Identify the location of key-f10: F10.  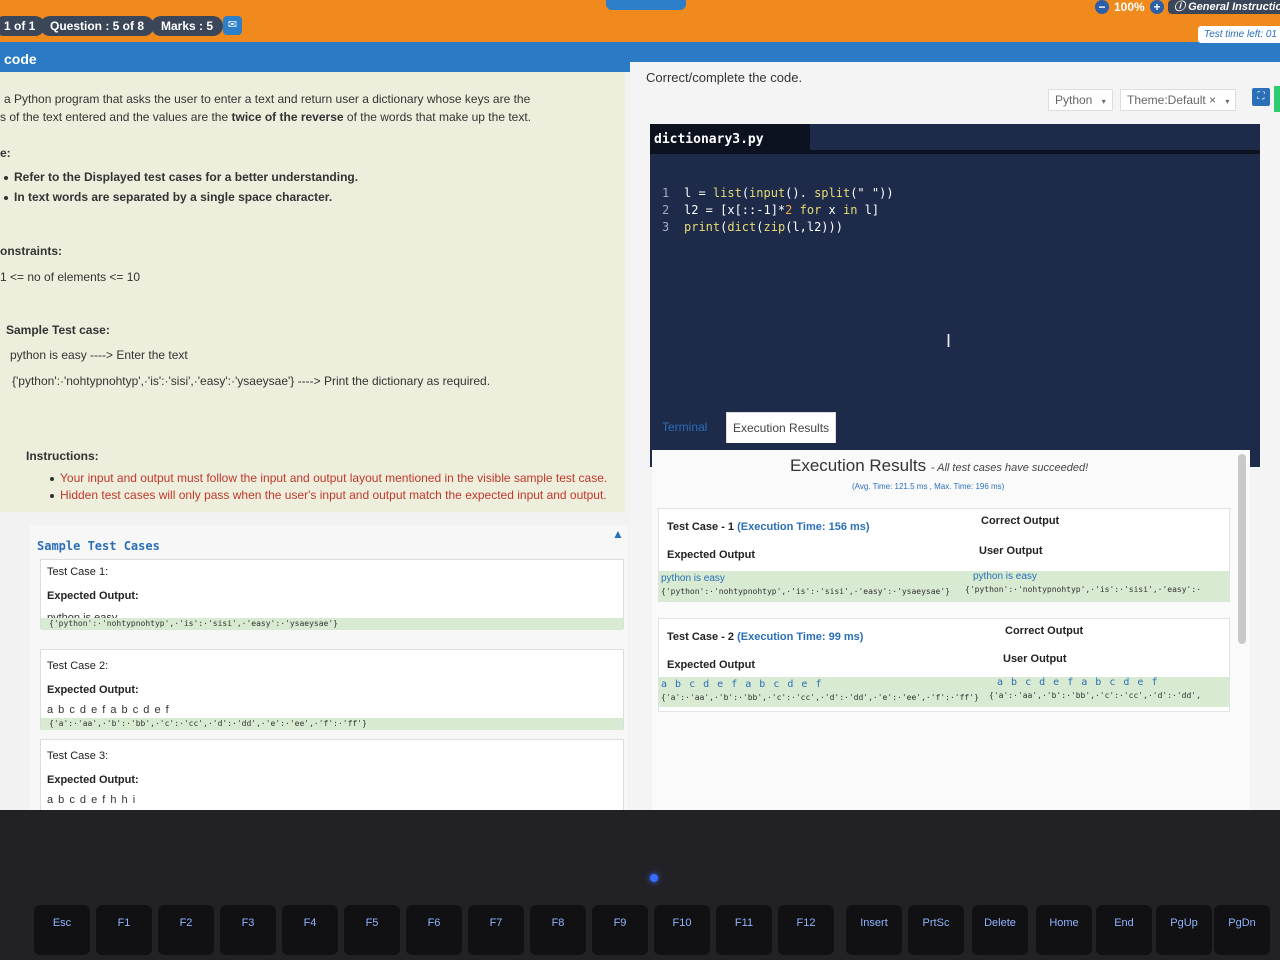
(682, 930).